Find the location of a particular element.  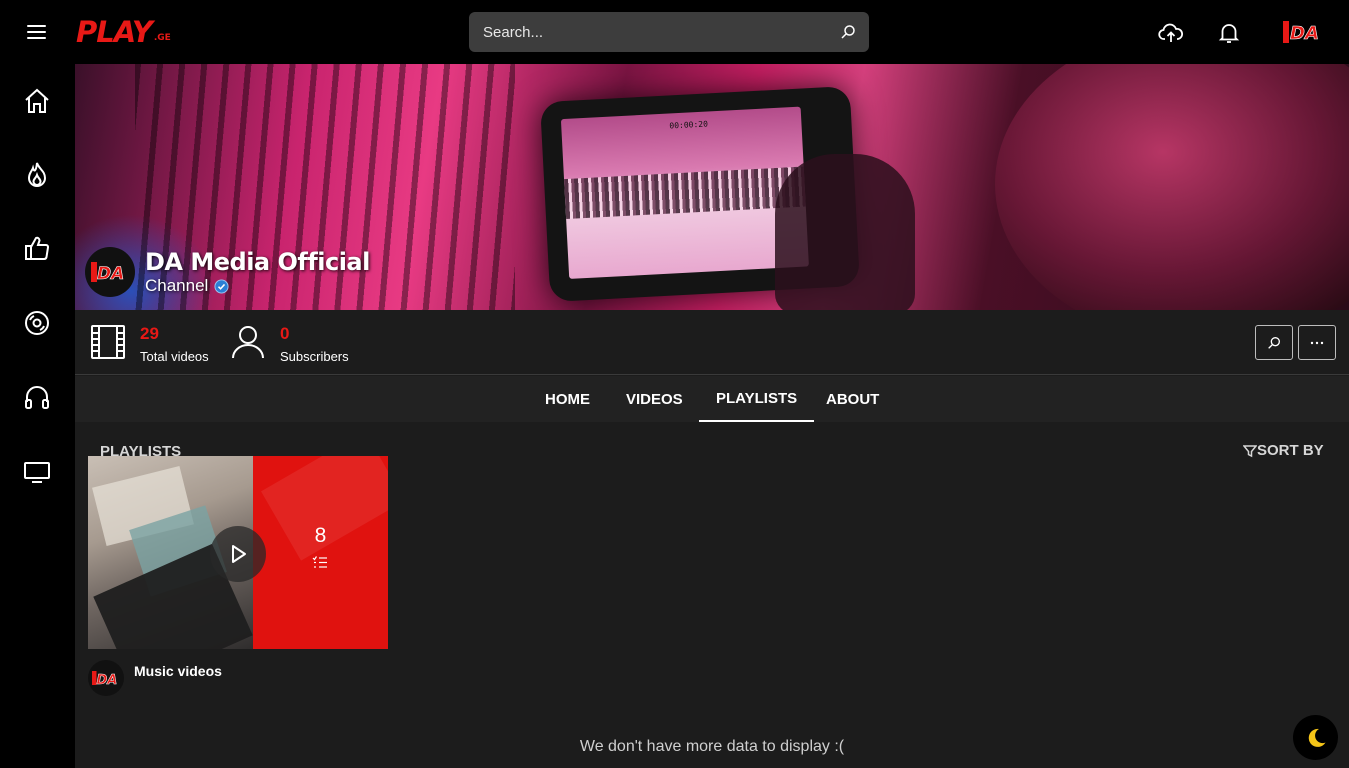

playlist-list-icon is located at coordinates (319, 562).